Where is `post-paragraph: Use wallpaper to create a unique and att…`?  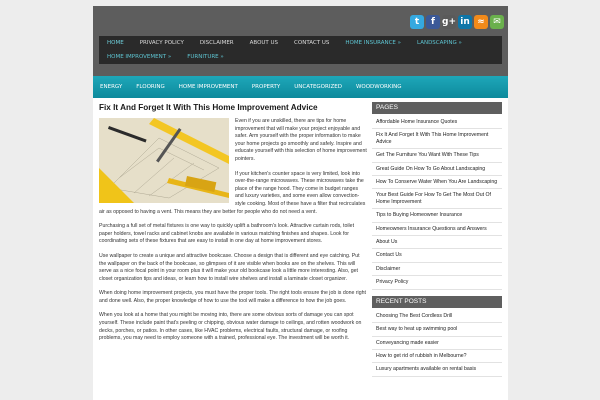 post-paragraph: Use wallpaper to create a unique and att… is located at coordinates (229, 267).